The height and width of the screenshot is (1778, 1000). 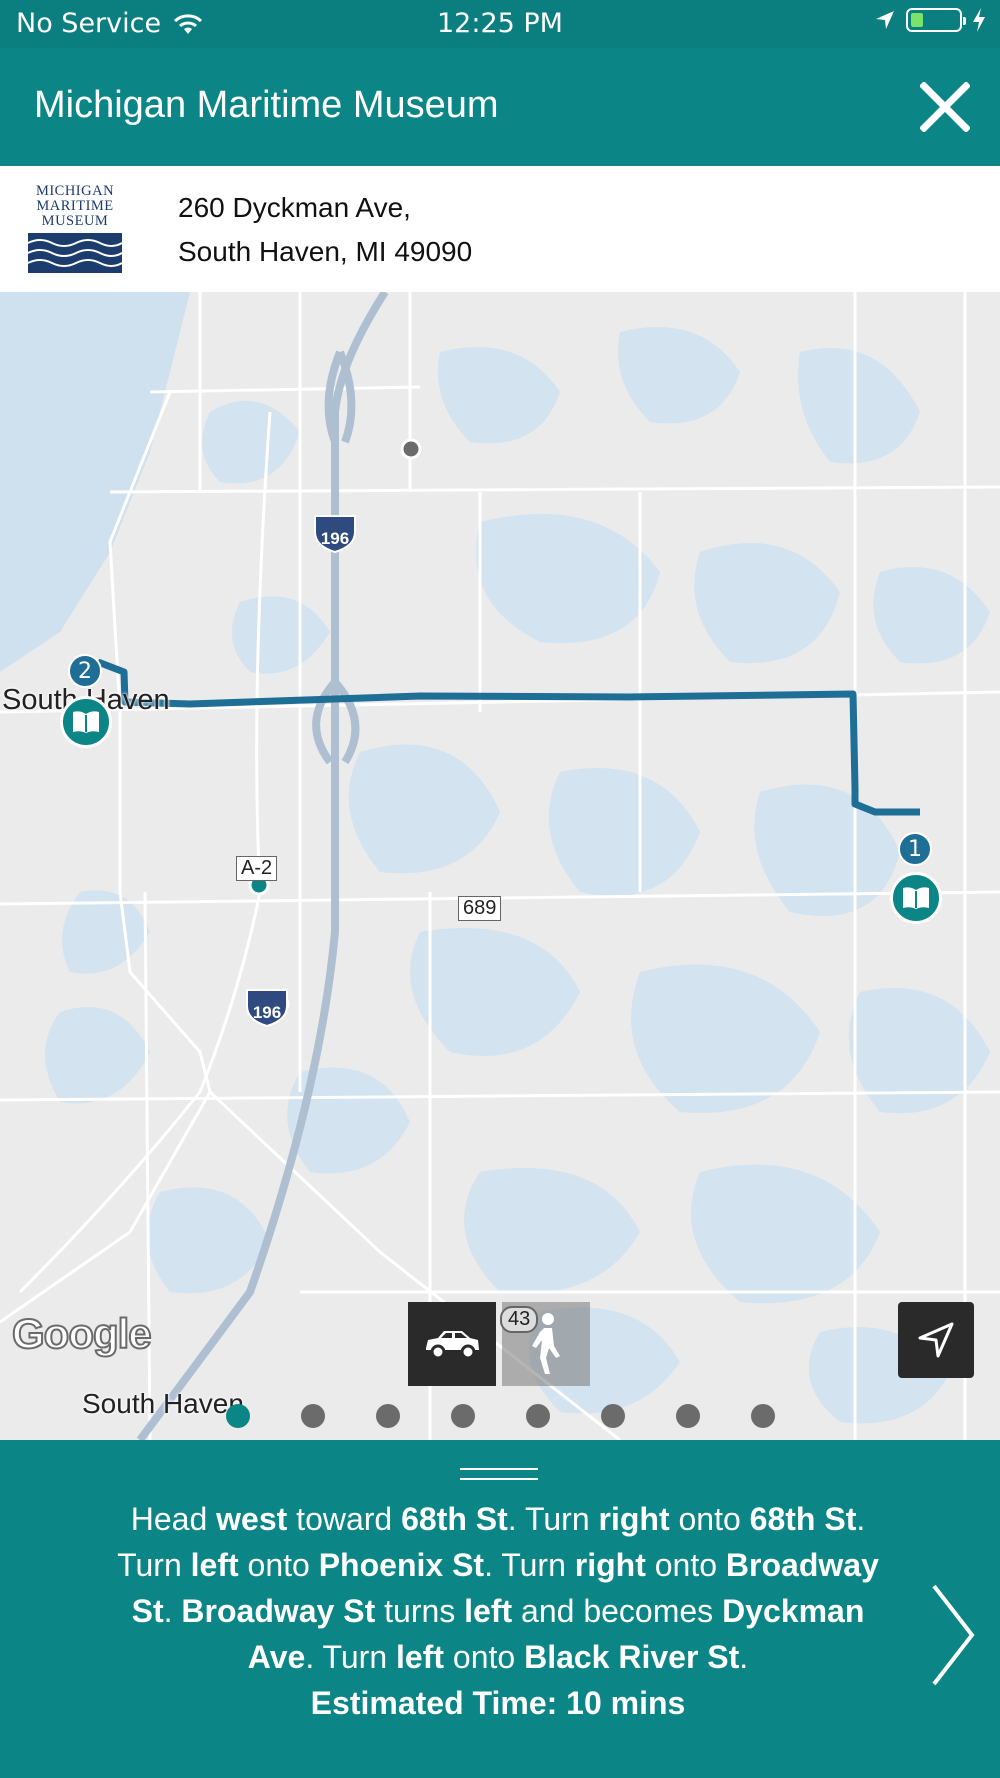 I want to click on route-sign-689: 689, so click(x=480, y=908).